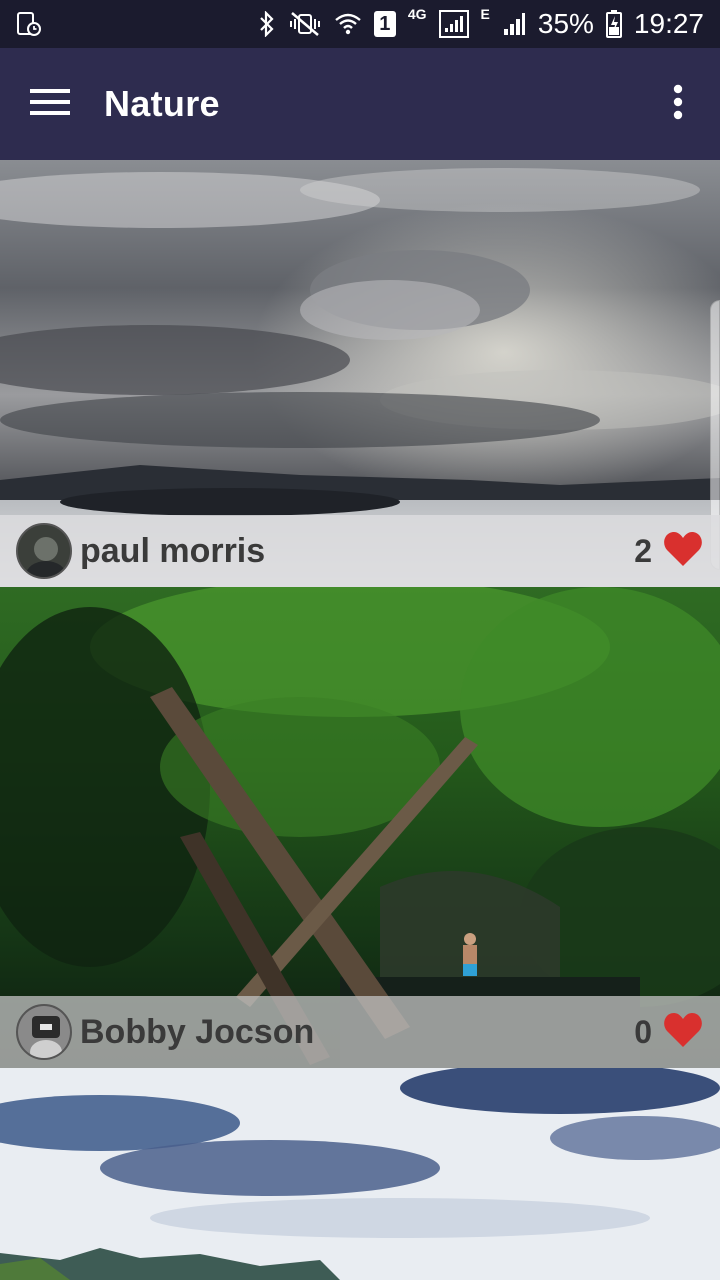  What do you see at coordinates (643, 1031) in the screenshot?
I see `like-count: 0` at bounding box center [643, 1031].